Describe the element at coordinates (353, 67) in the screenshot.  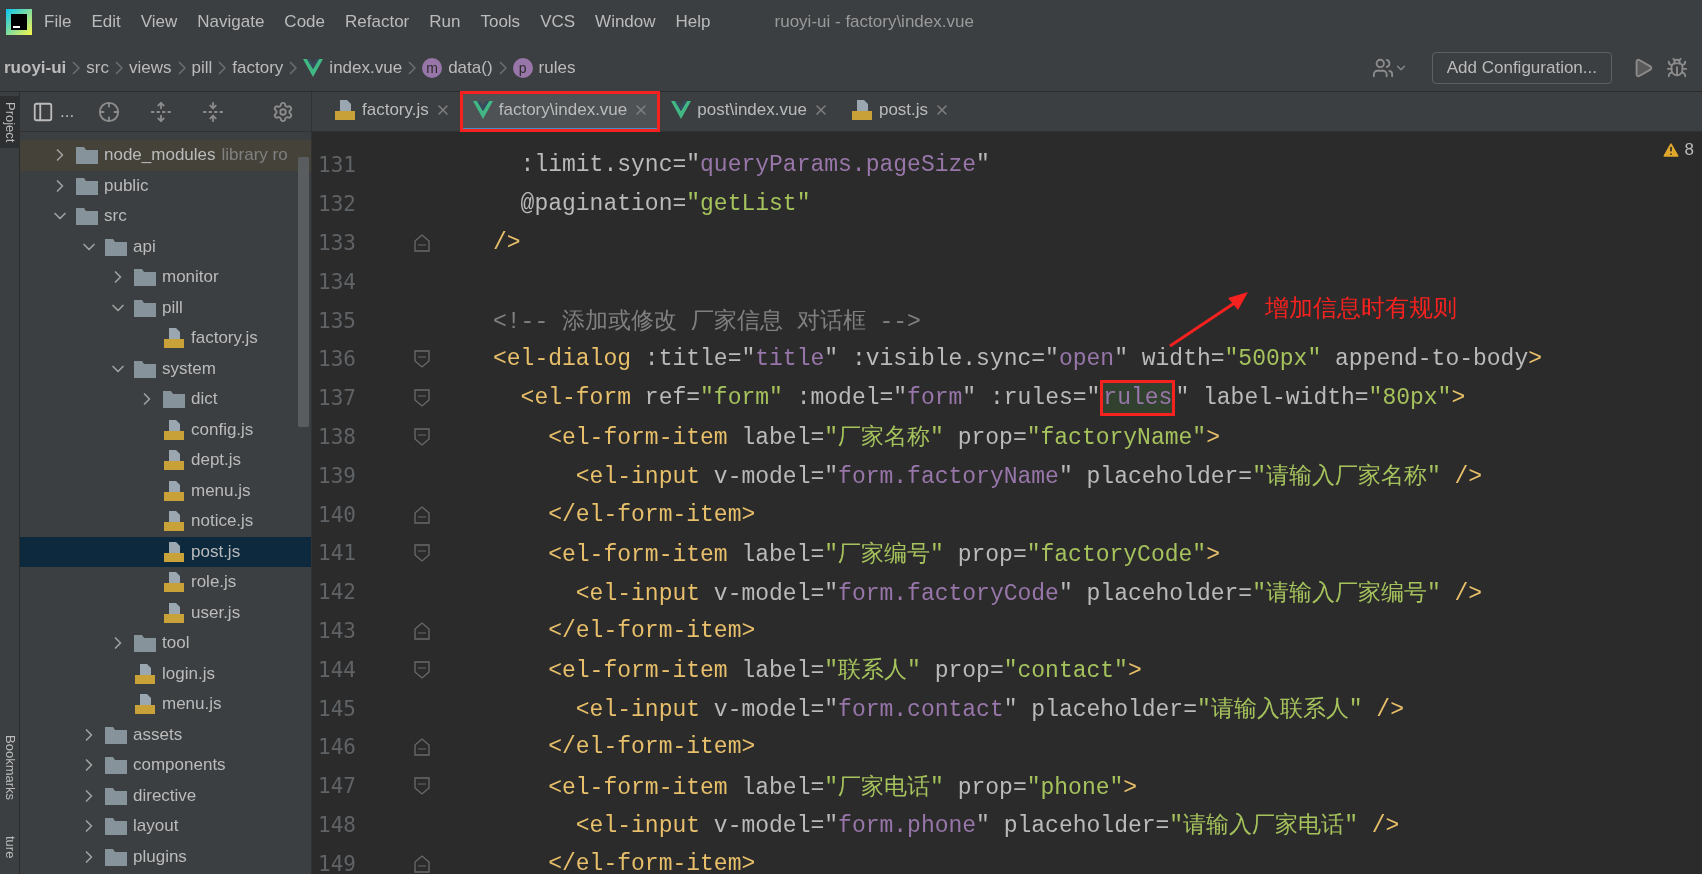
I see `breadcrumb-item: index.vue` at that location.